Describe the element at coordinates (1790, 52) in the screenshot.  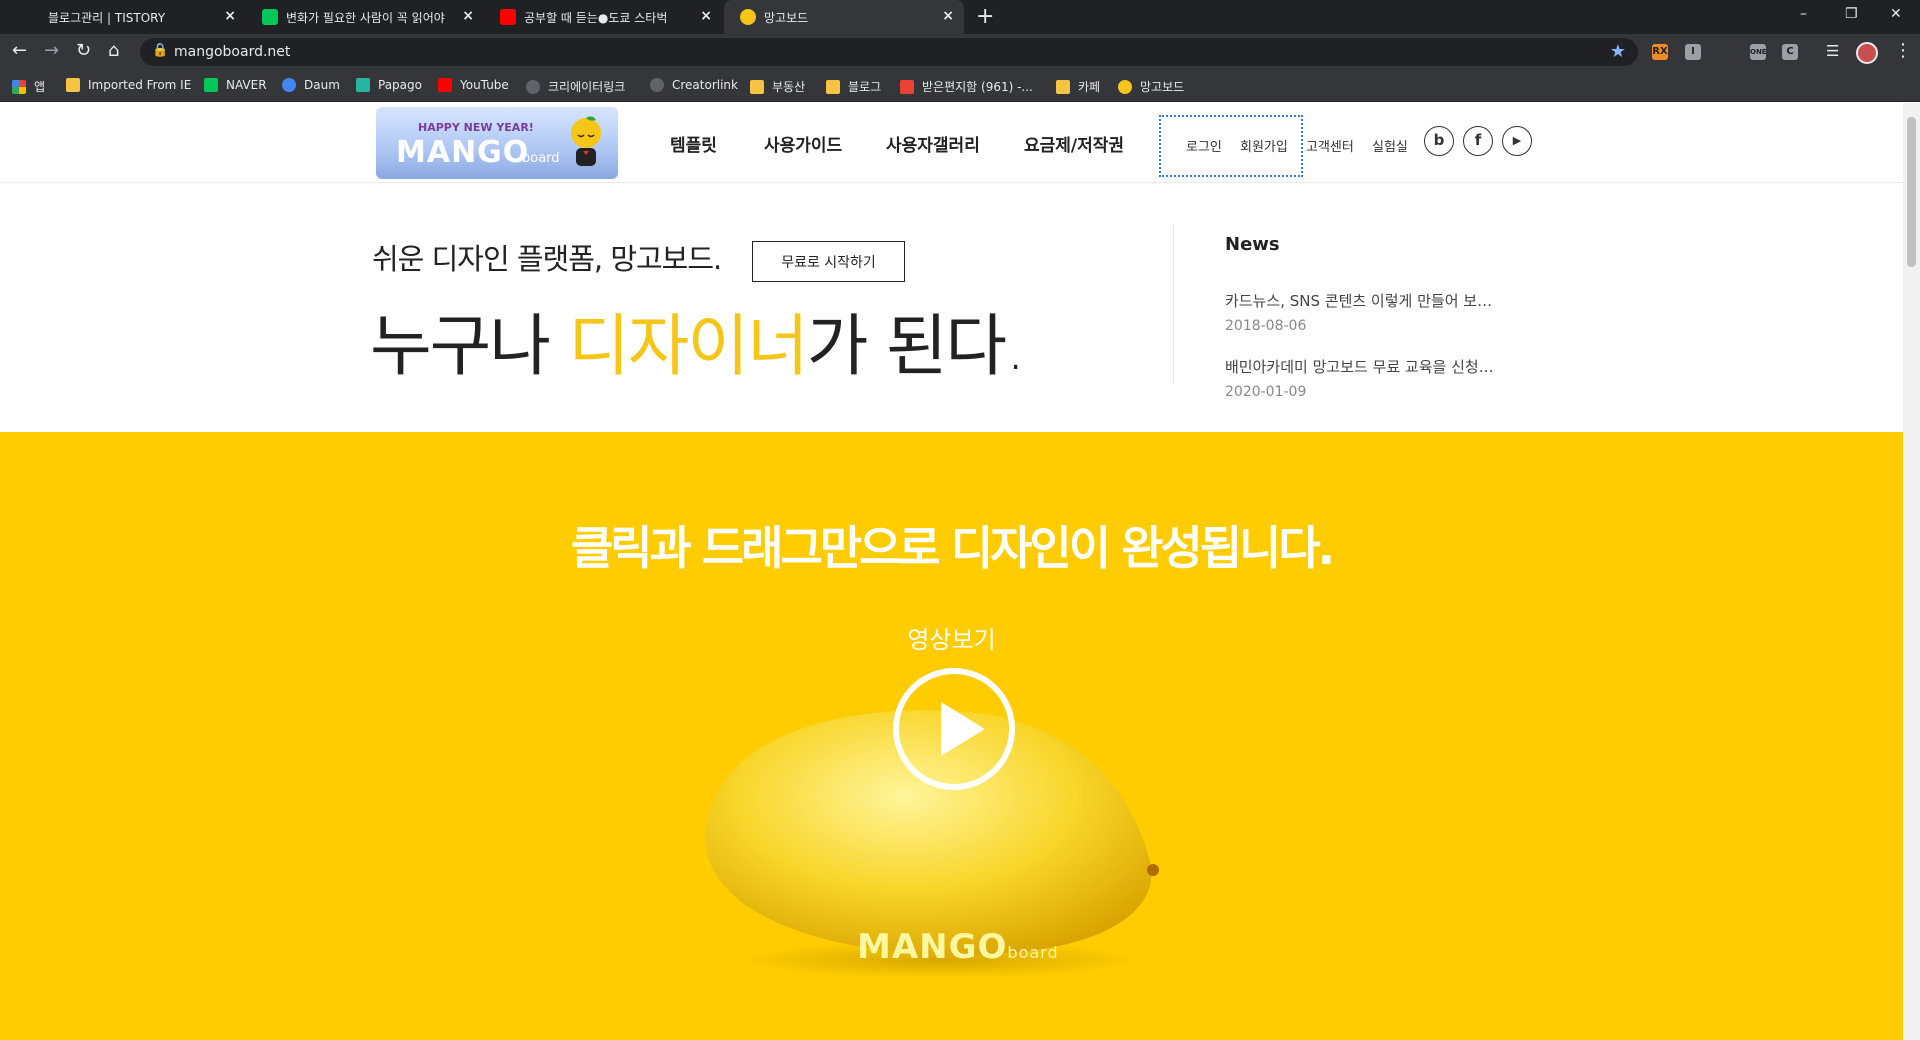
I see `extension-c-icon: C` at that location.